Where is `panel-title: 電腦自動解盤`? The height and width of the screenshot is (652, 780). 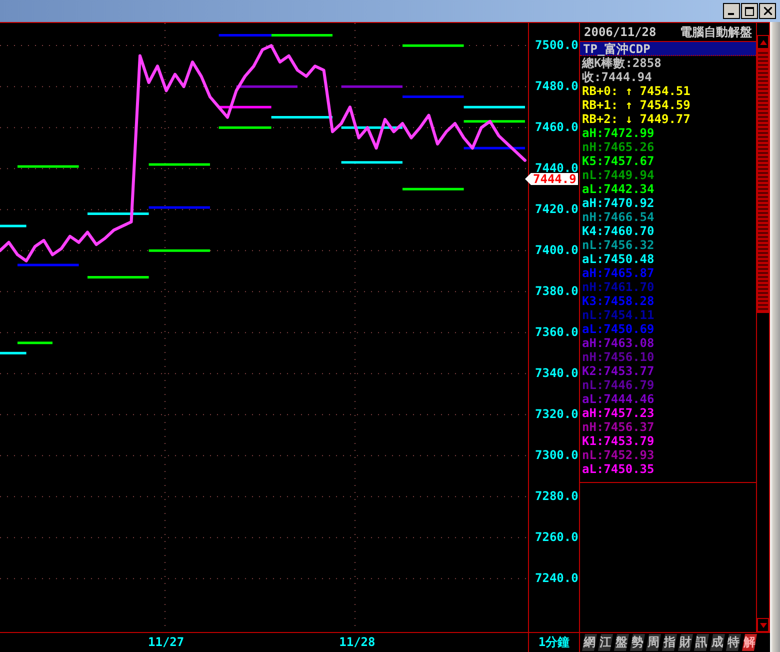 panel-title: 電腦自動解盤 is located at coordinates (716, 32).